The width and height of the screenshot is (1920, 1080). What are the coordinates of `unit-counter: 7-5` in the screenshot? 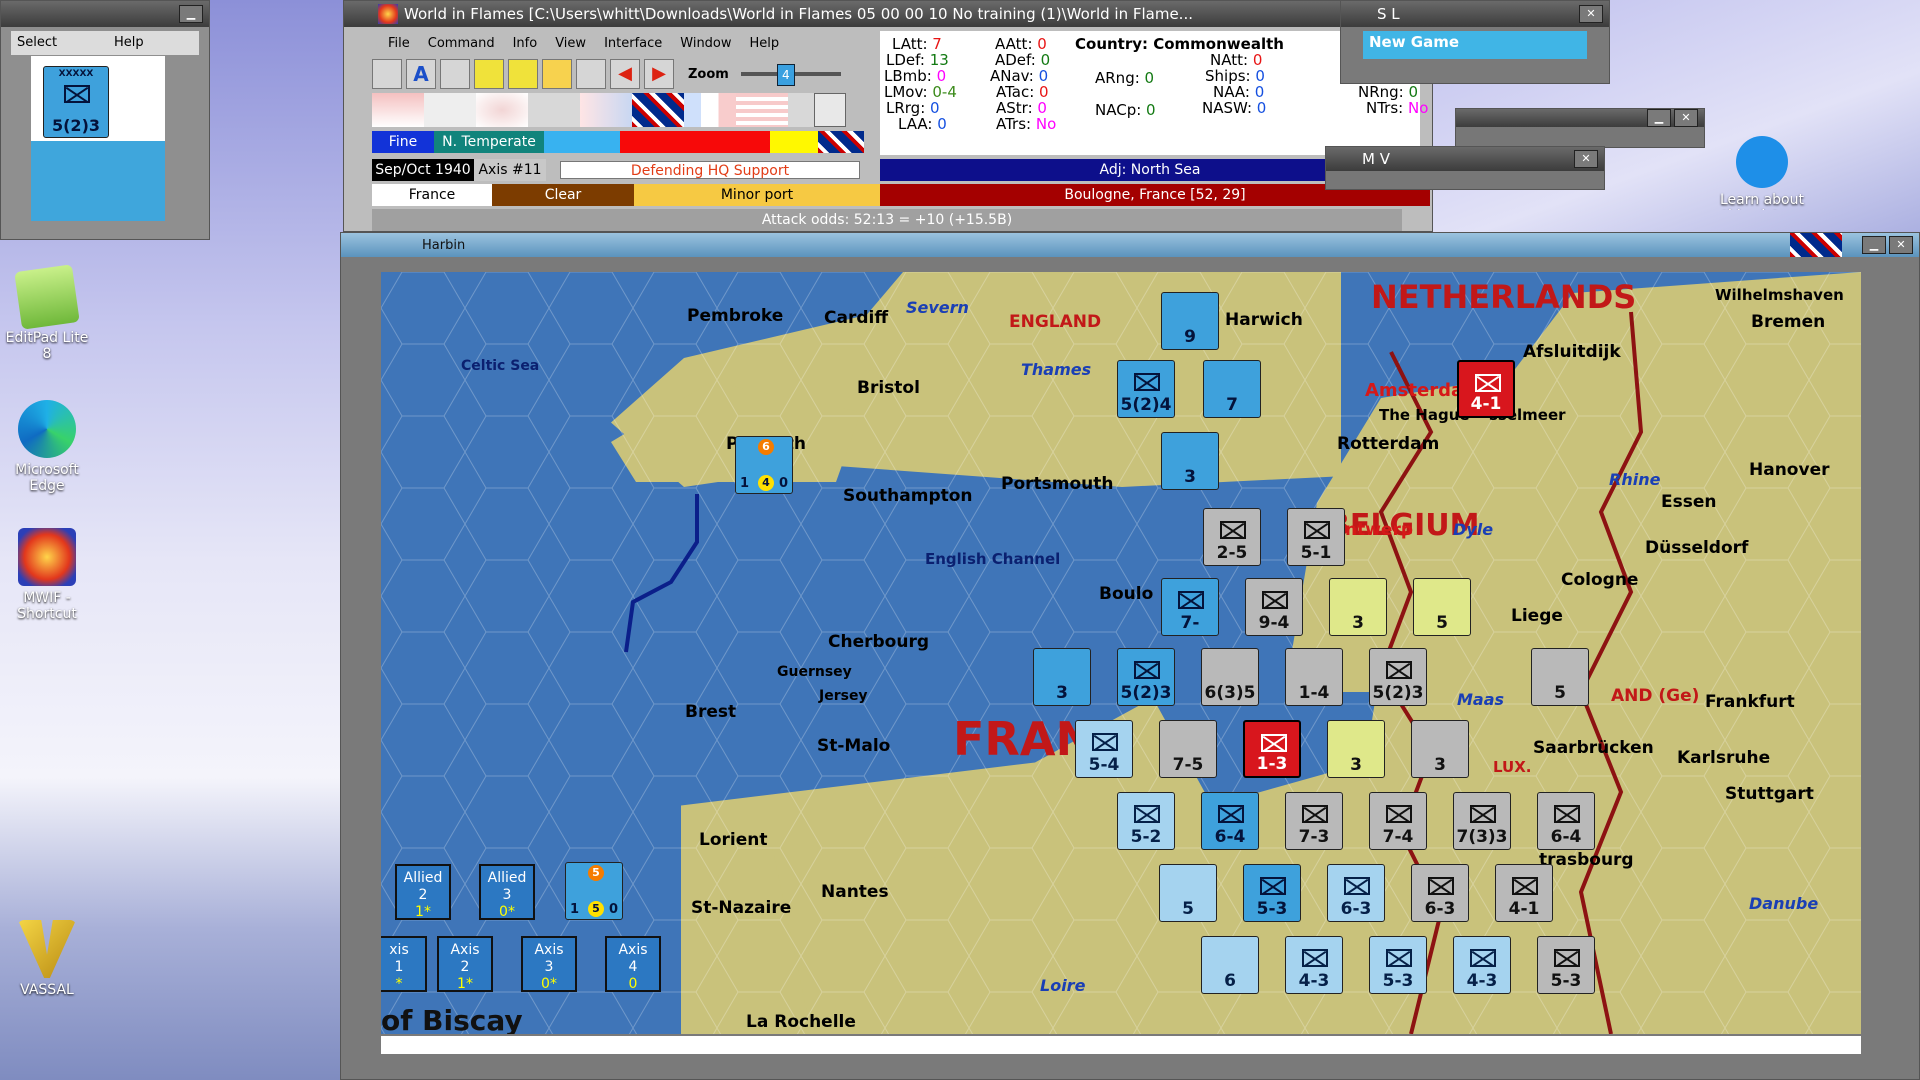 It's located at (1188, 749).